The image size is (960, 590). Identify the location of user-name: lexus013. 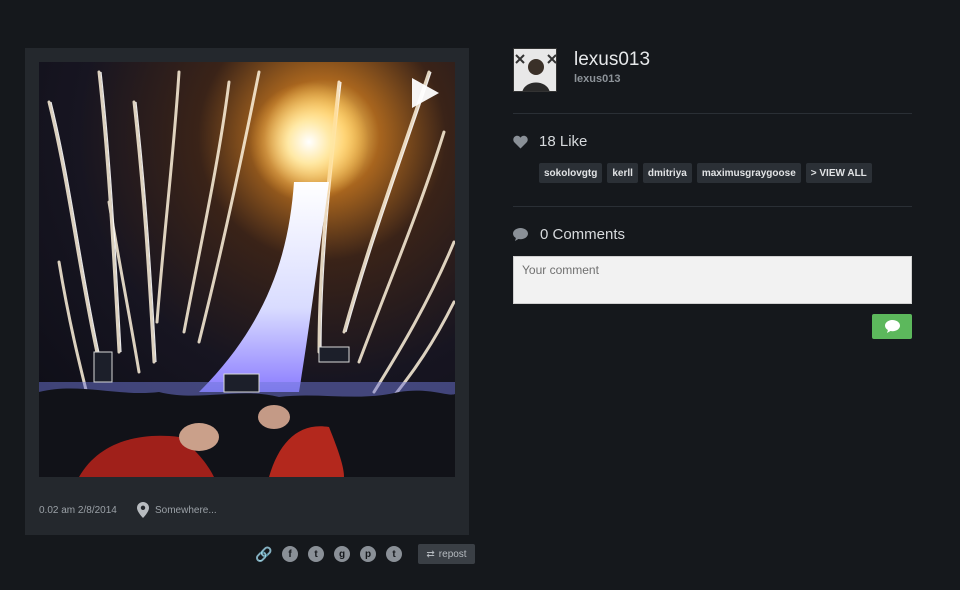
(612, 60).